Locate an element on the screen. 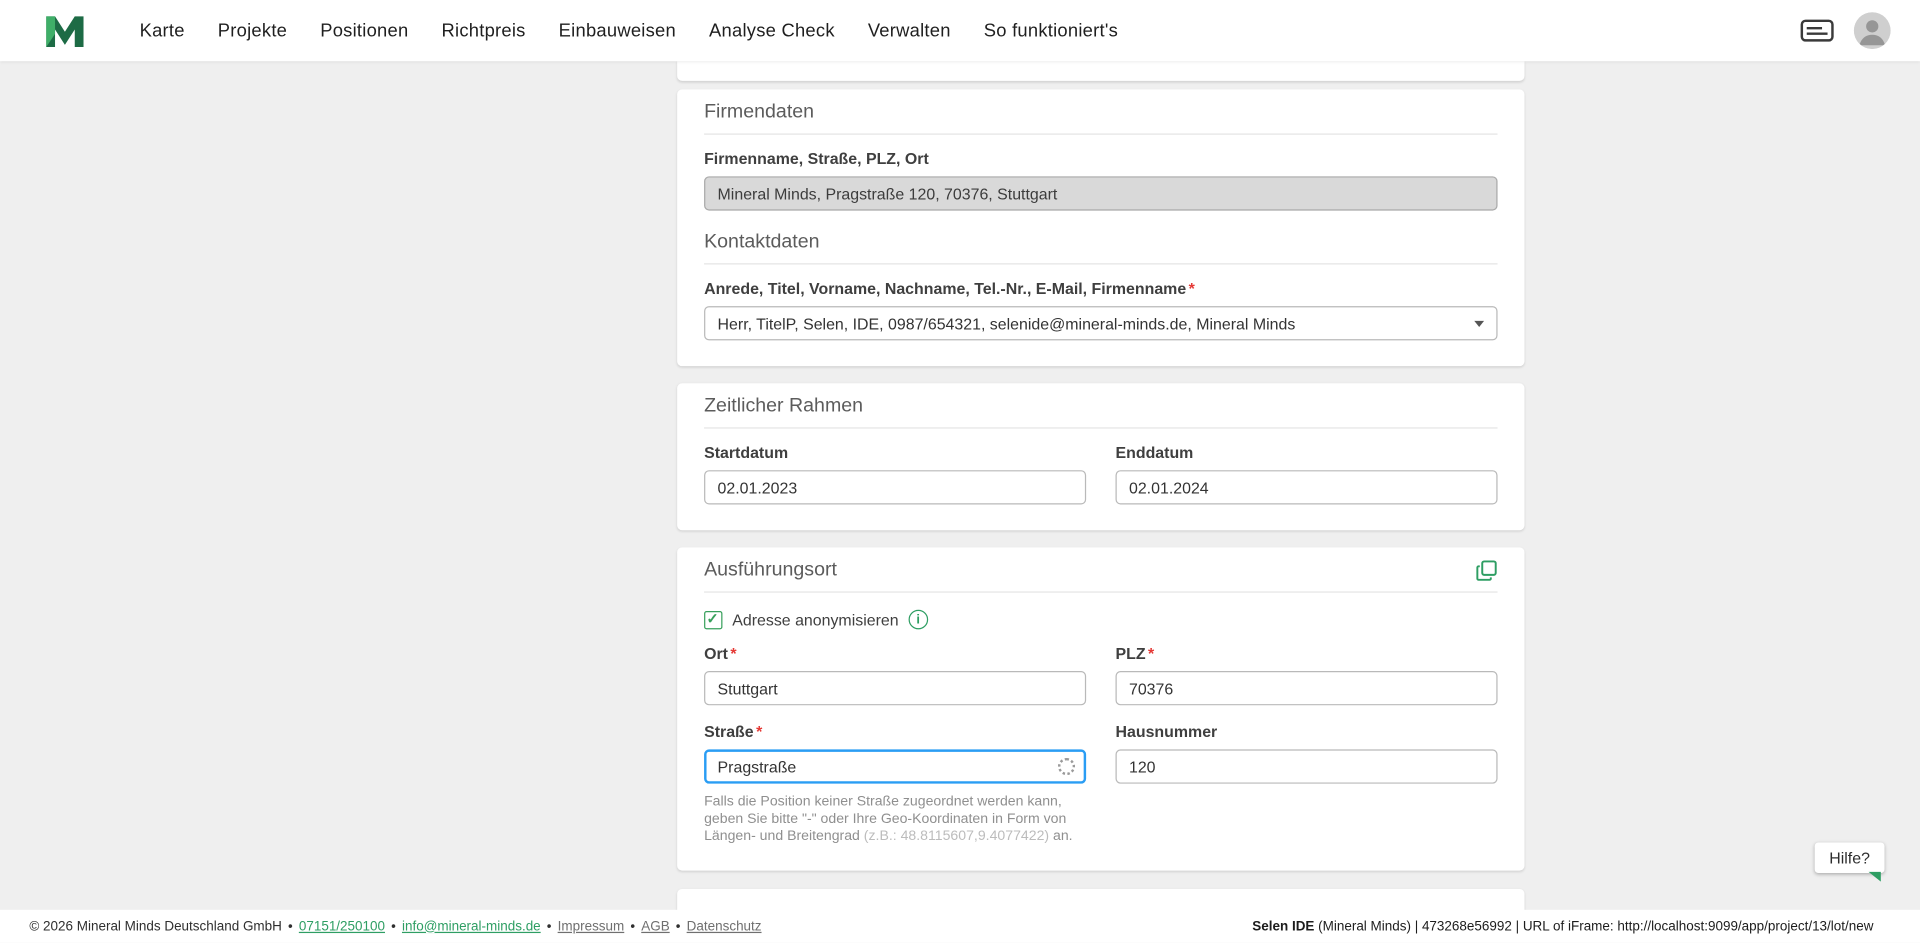 Image resolution: width=1920 pixels, height=943 pixels. plz-input is located at coordinates (1306, 688).